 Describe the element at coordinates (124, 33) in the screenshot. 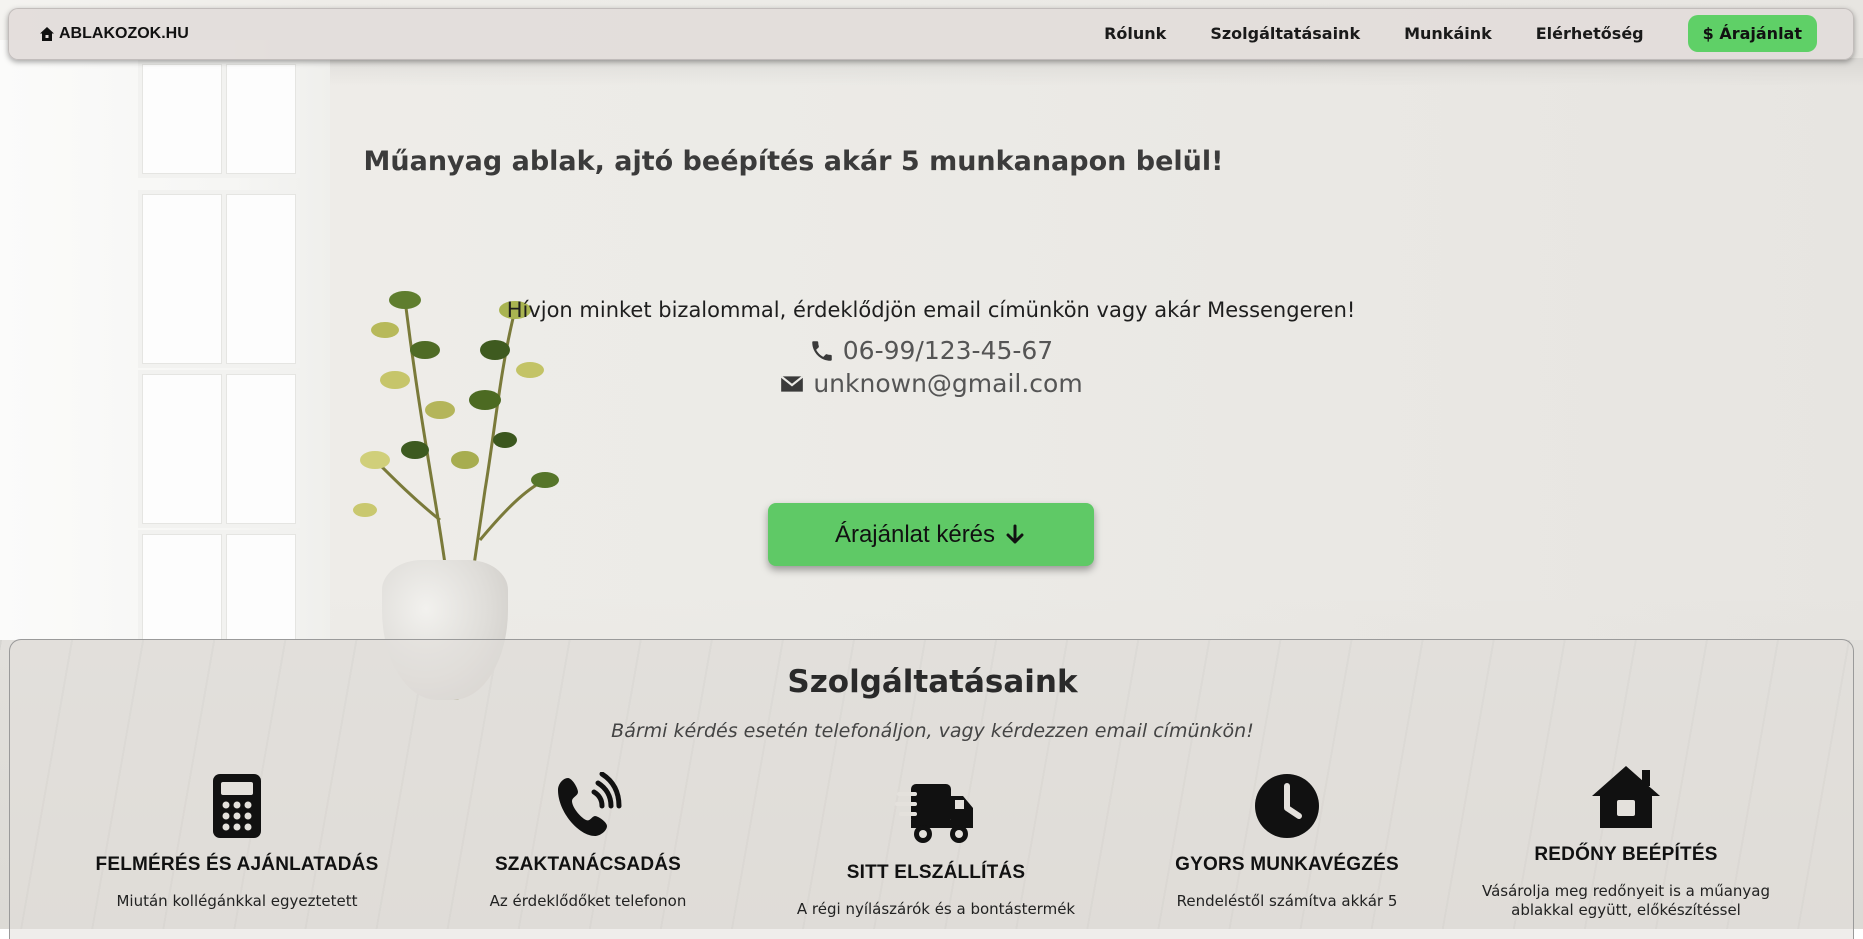

I see `brand-name: ABLAKOZOK.HU` at that location.